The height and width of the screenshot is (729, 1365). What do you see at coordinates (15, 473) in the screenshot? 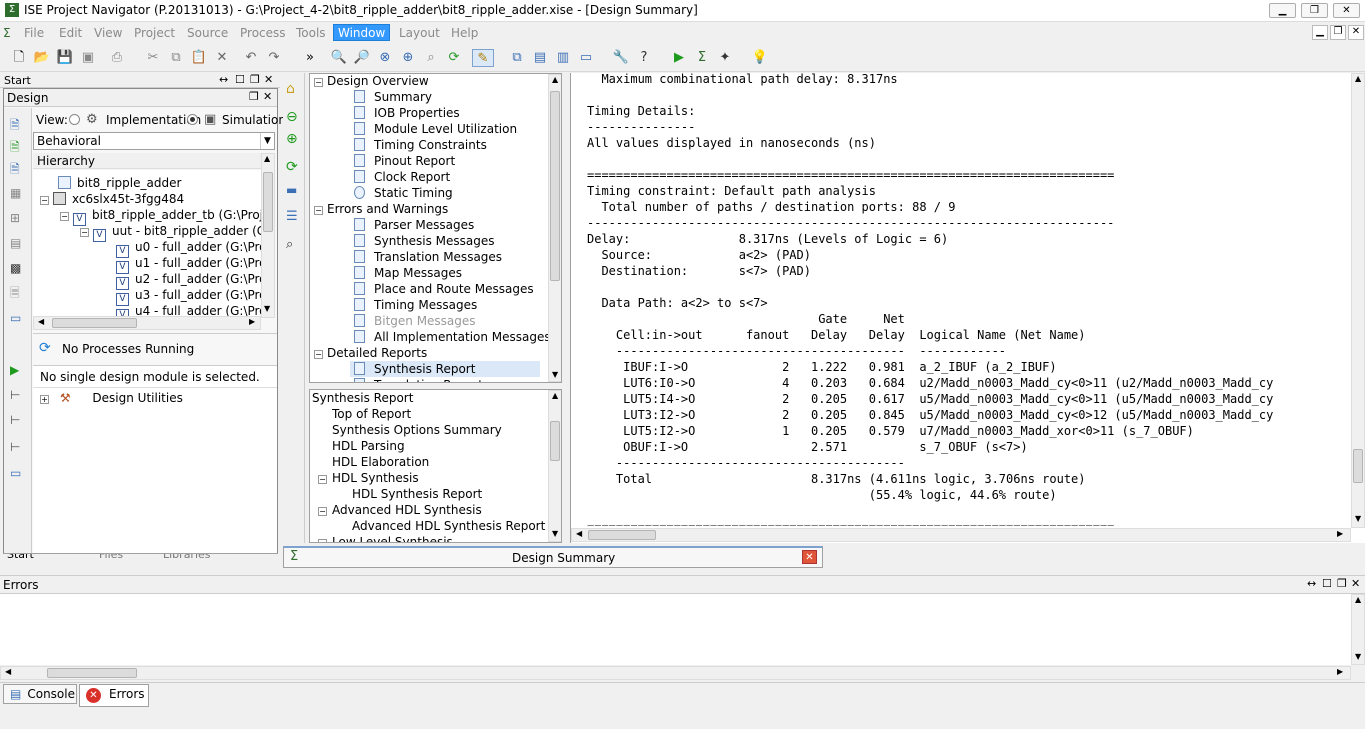
I see `process-layout-icon: ▭` at bounding box center [15, 473].